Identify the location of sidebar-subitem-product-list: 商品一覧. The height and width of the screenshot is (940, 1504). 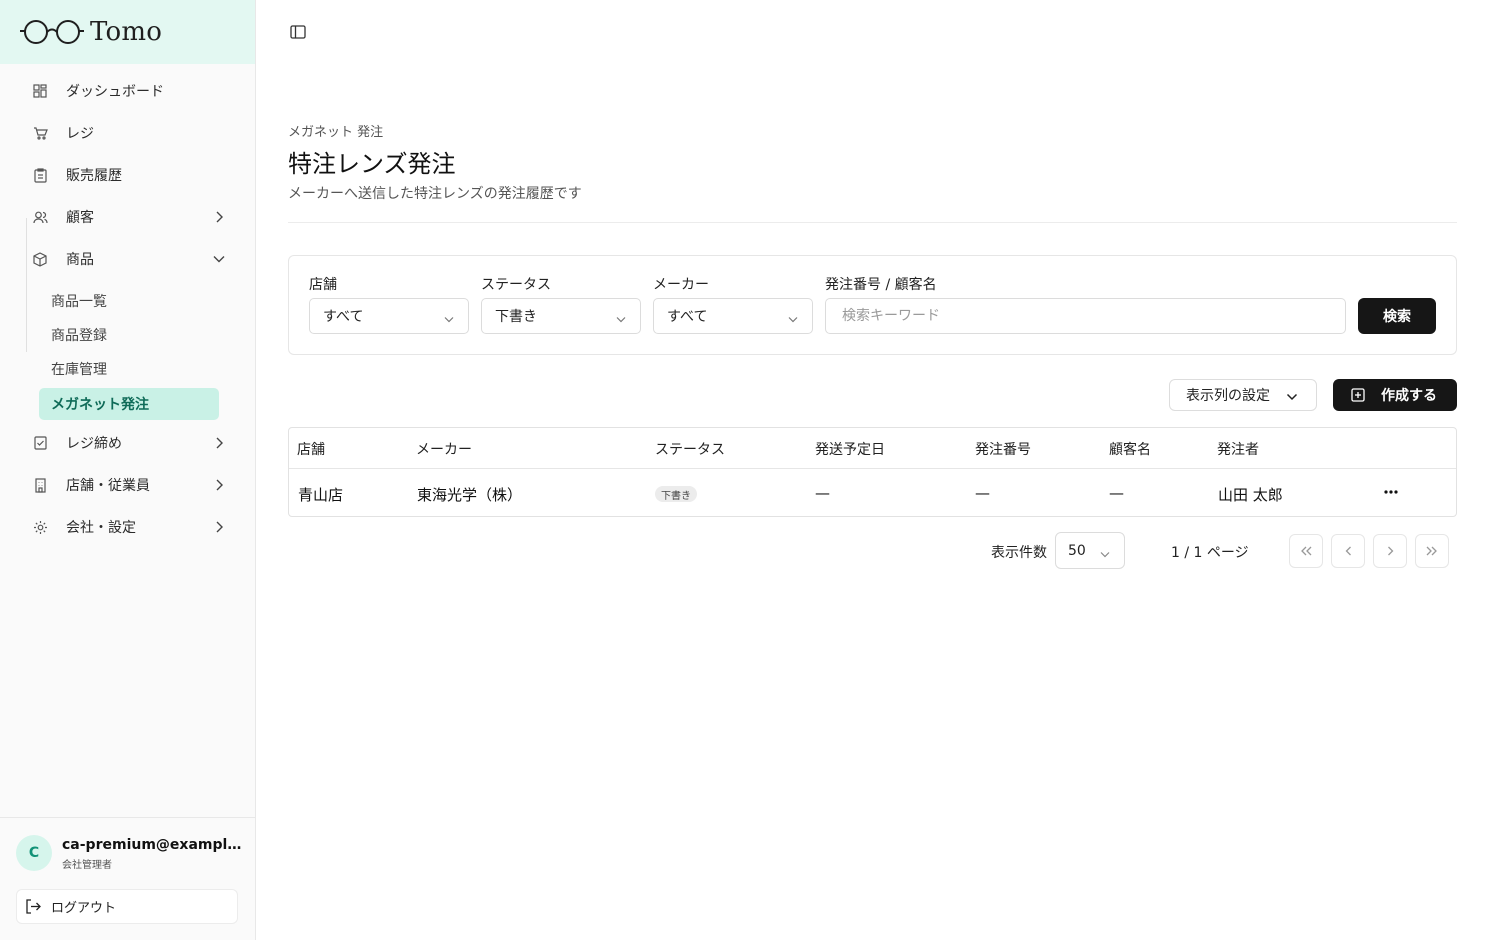
(129, 301).